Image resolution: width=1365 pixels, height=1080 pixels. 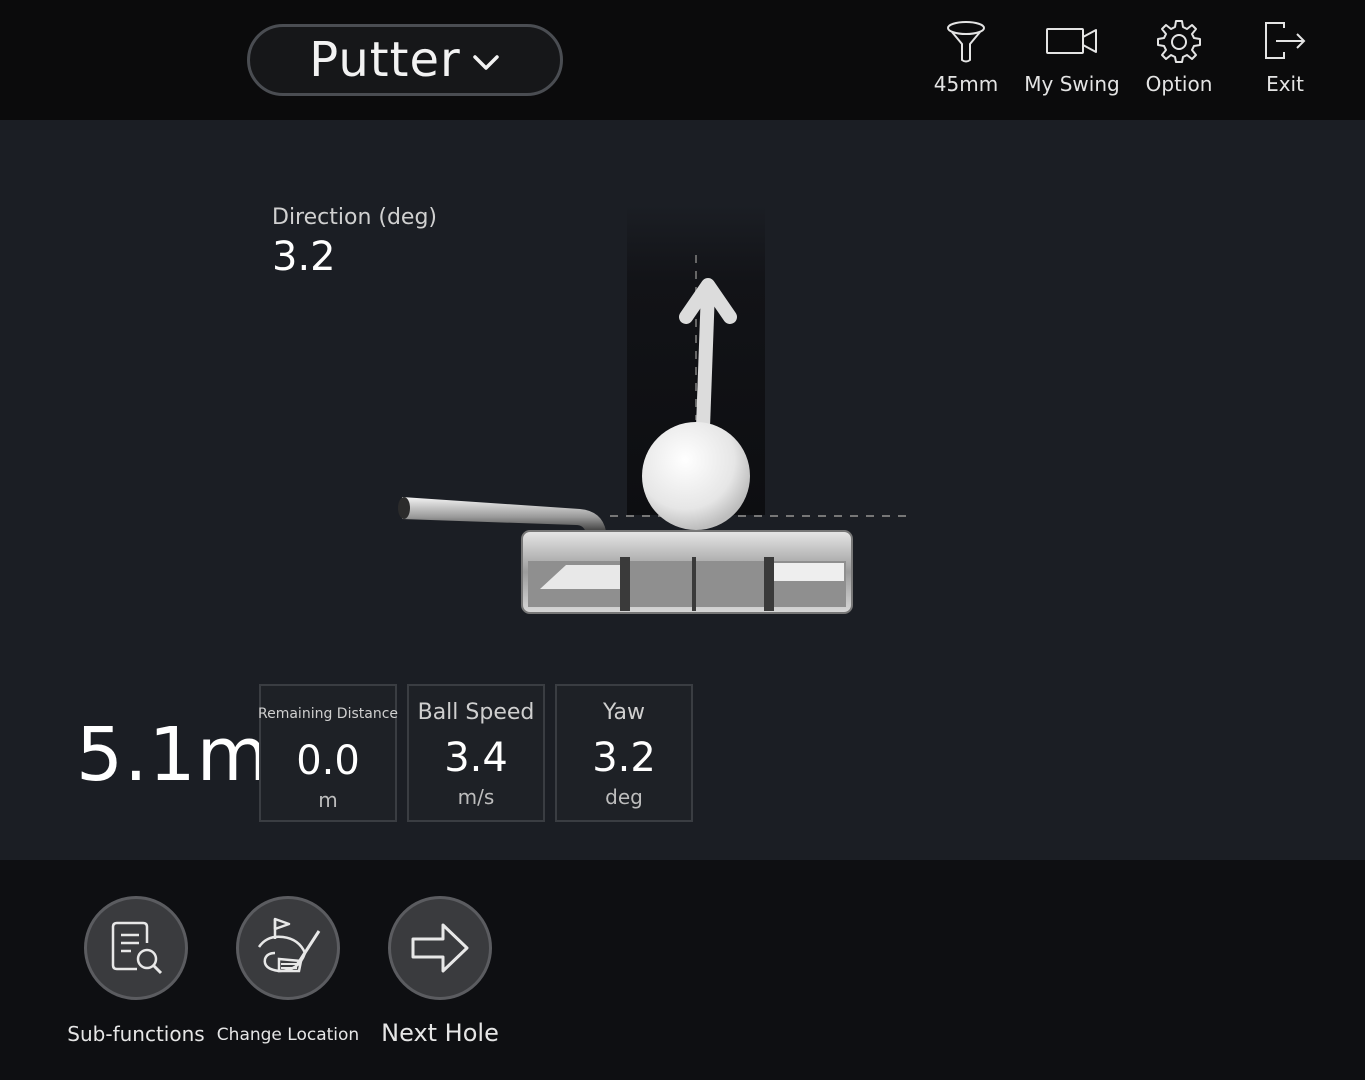 What do you see at coordinates (1071, 41) in the screenshot?
I see `camera-icon` at bounding box center [1071, 41].